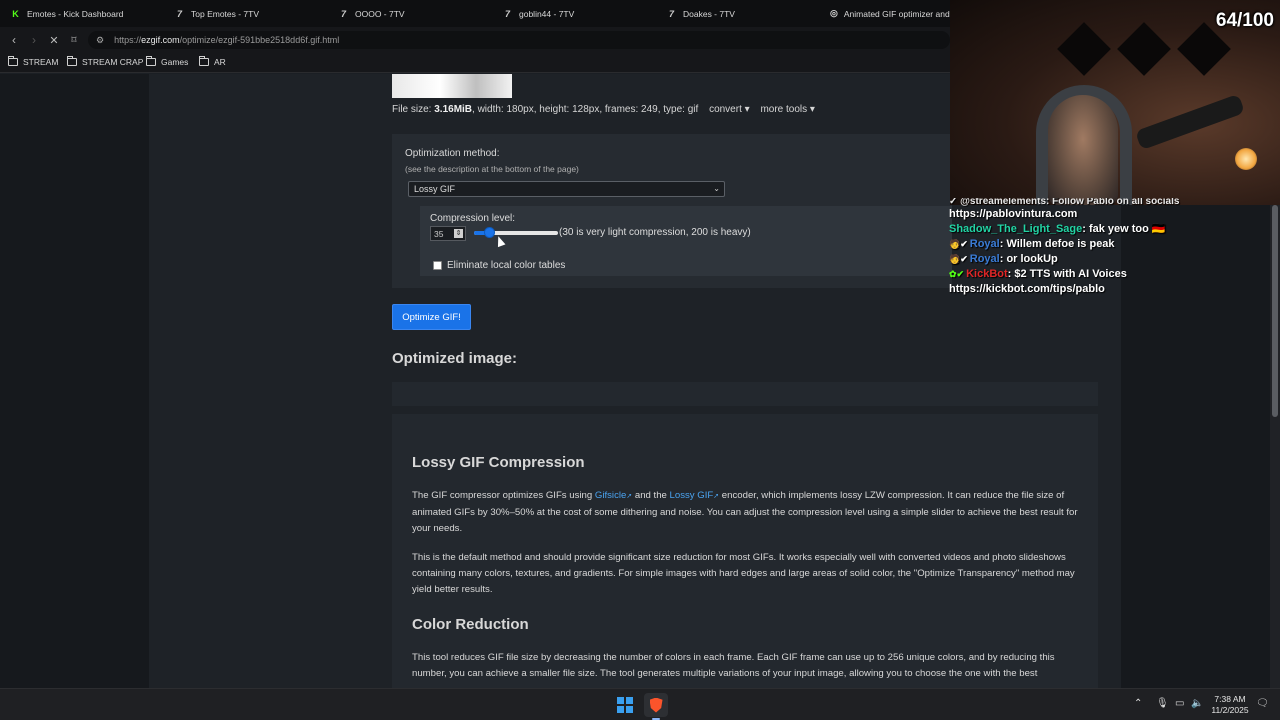 The image size is (1280, 720). I want to click on eliminate-color-tables-option: Eliminate local color tables, so click(499, 265).